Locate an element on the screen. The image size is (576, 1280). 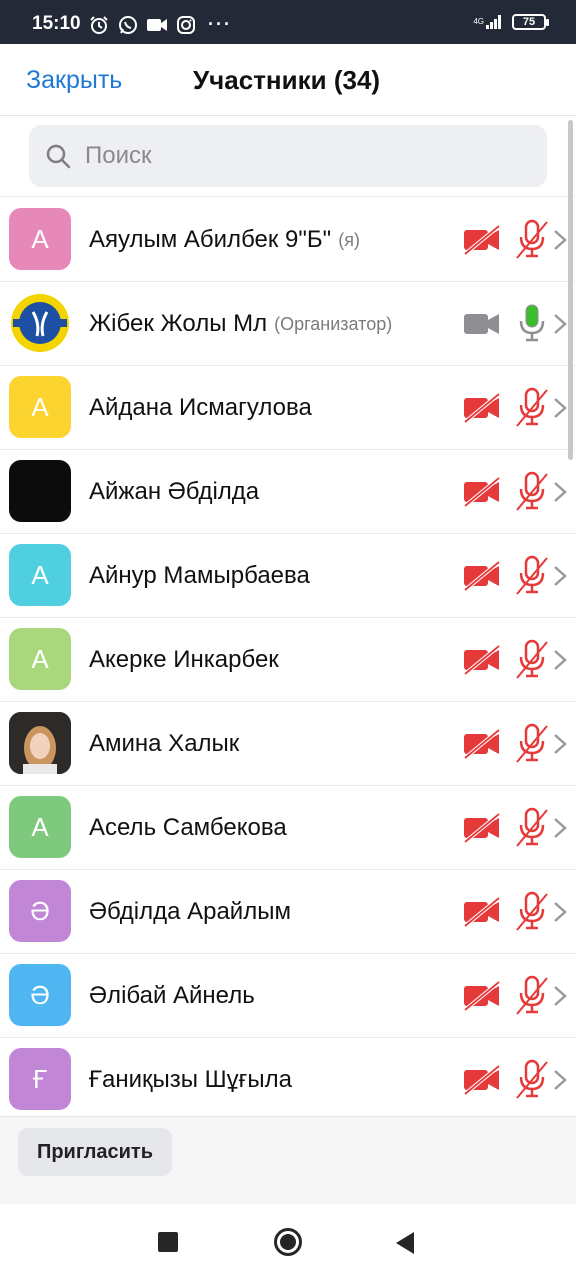
search-icon is located at coordinates (58, 156).